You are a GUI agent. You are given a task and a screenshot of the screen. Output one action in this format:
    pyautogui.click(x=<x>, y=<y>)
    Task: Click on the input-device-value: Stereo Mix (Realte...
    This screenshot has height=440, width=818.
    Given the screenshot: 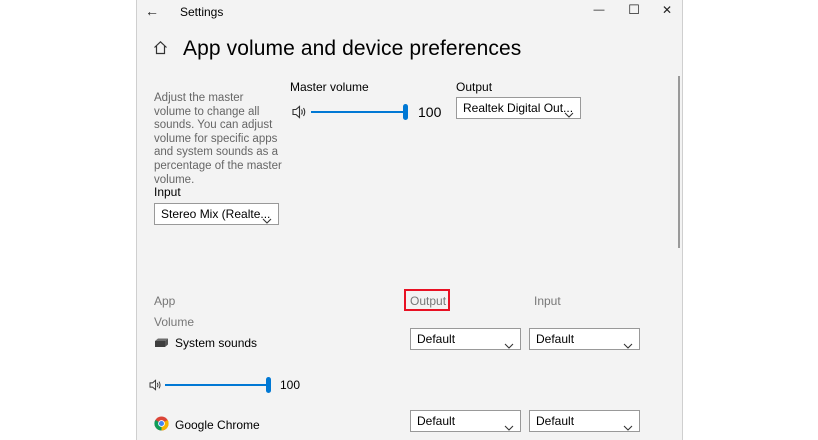 What is the action you would take?
    pyautogui.click(x=216, y=214)
    